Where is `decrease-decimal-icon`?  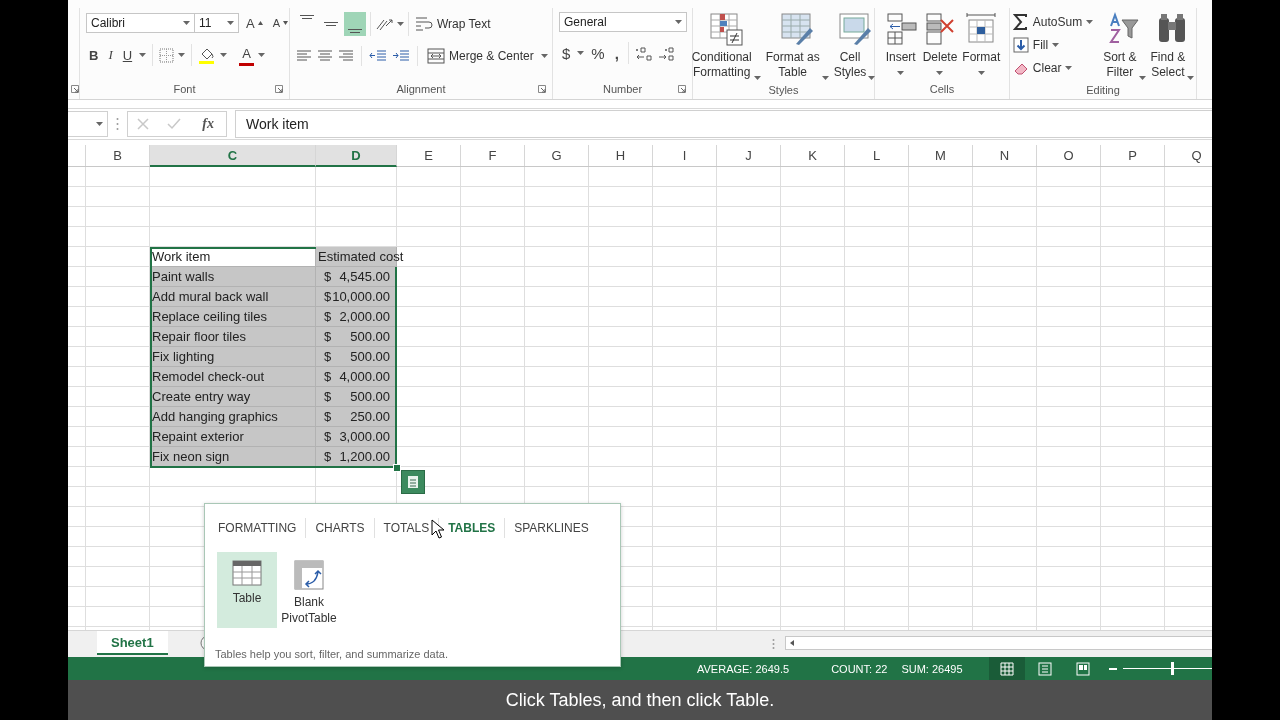 decrease-decimal-icon is located at coordinates (665, 53).